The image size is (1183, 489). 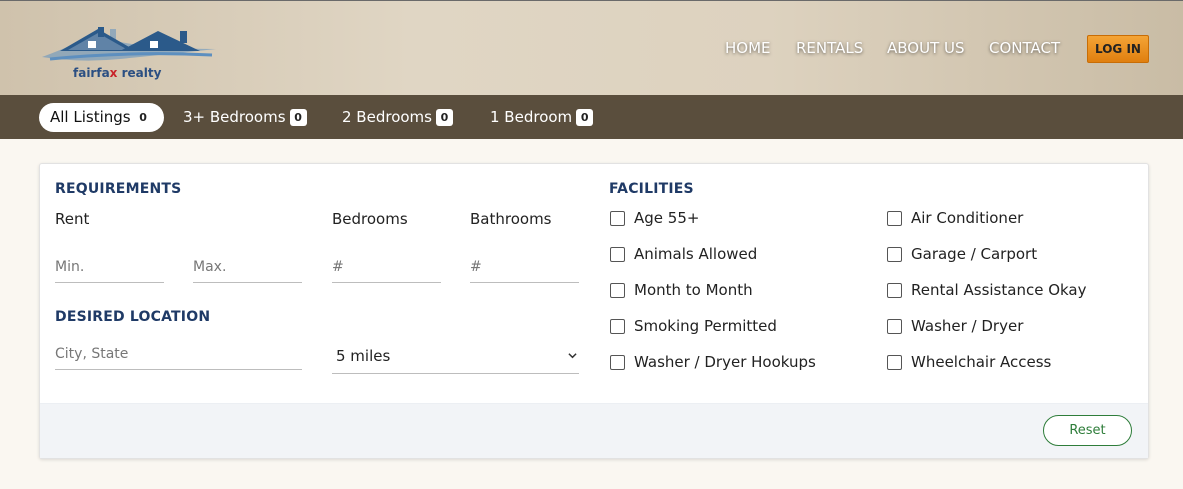 What do you see at coordinates (455, 356) in the screenshot?
I see `radius-select: 5 miles` at bounding box center [455, 356].